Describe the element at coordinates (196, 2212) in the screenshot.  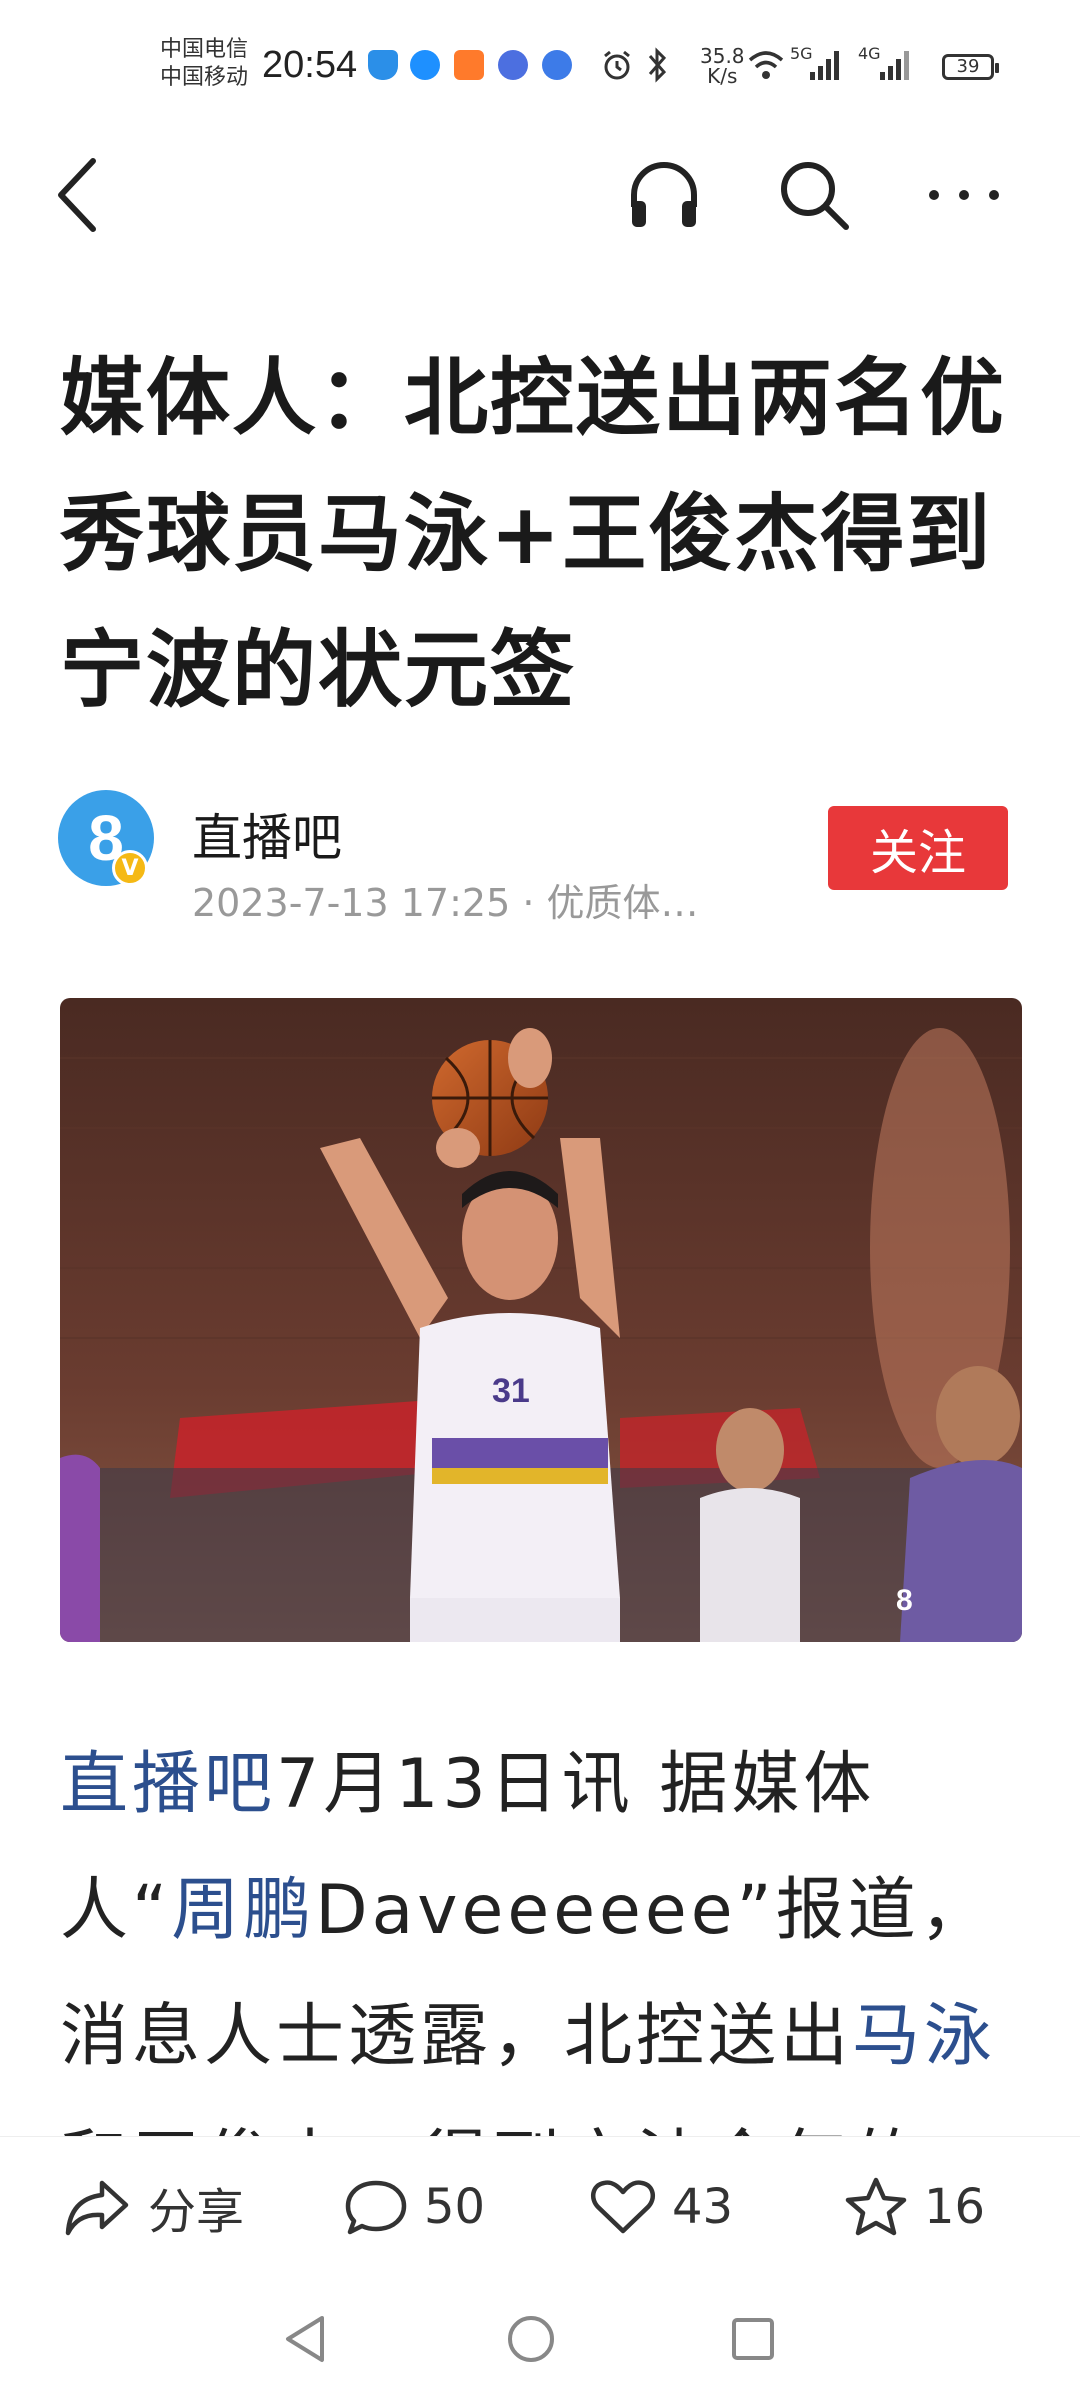
I see `share-label: 分享` at that location.